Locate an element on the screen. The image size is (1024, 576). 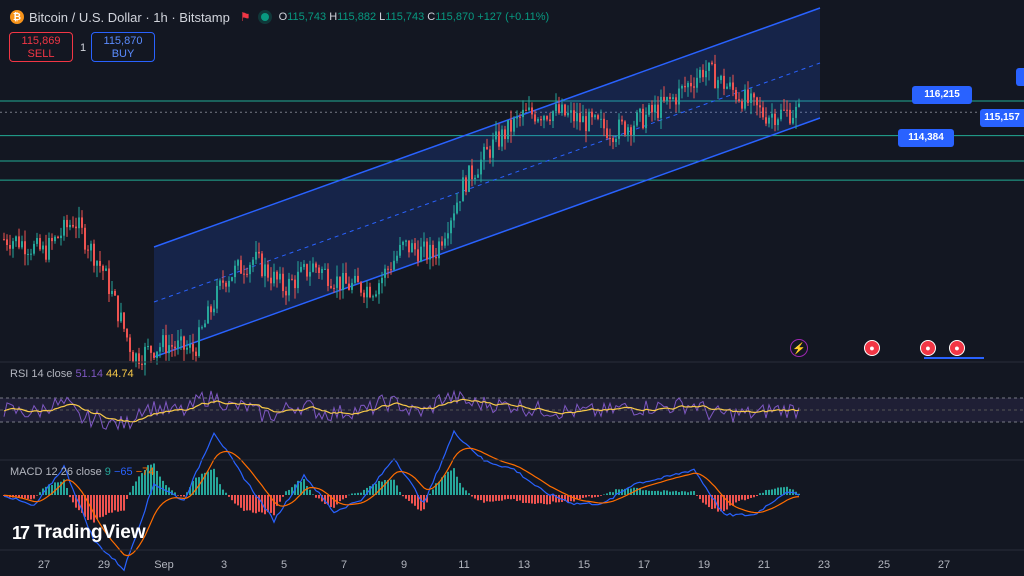
flag-icon: ⚑ is located at coordinates (245, 17).